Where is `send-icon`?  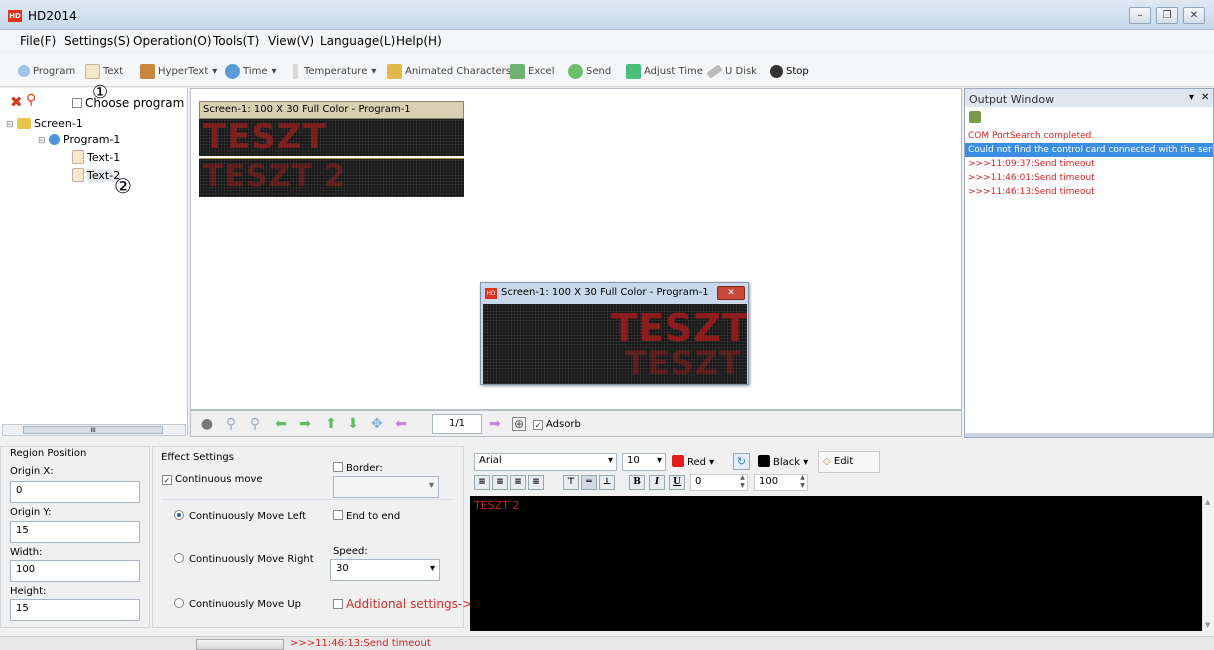
send-icon is located at coordinates (575, 71).